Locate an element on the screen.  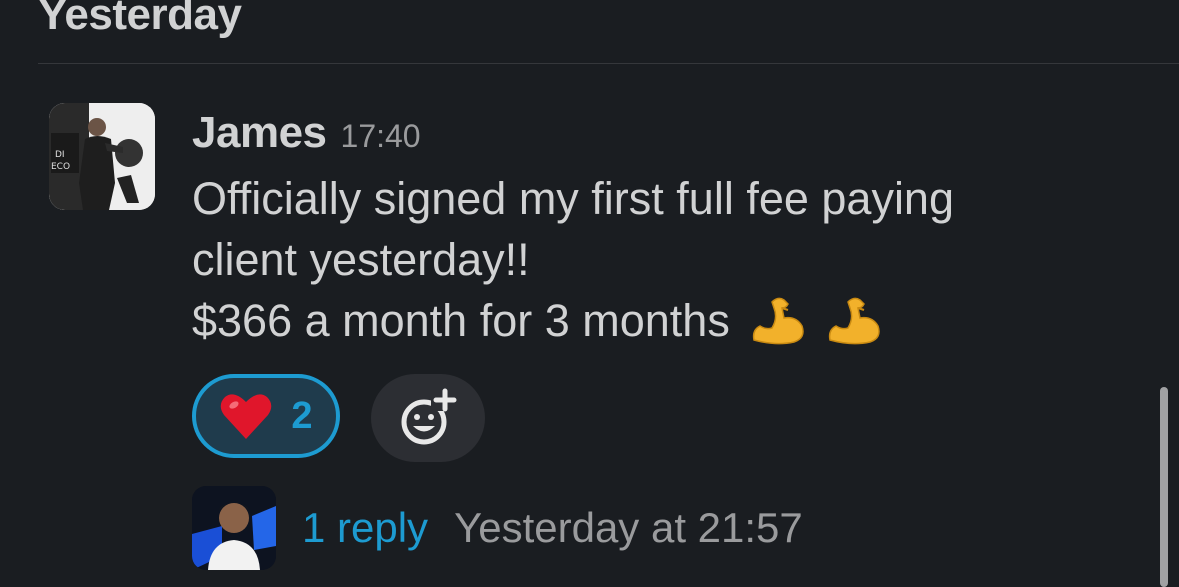
add-reaction-icon is located at coordinates (429, 416).